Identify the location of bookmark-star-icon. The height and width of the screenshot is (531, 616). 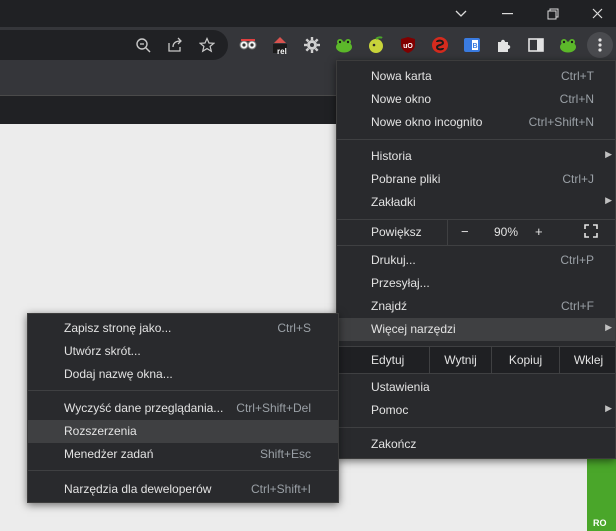
(207, 45).